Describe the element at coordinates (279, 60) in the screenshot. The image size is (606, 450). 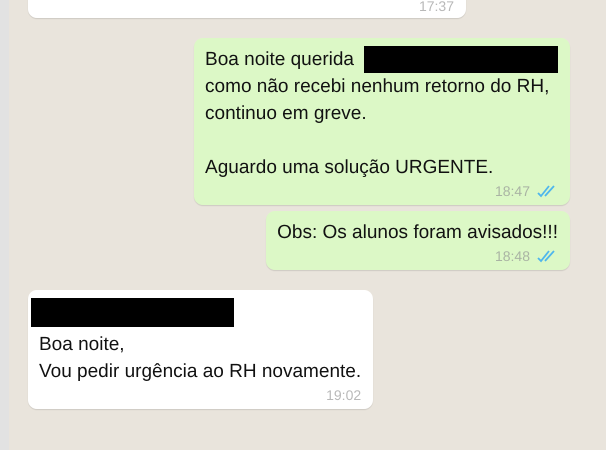
I see `message-text: Boa noite querida` at that location.